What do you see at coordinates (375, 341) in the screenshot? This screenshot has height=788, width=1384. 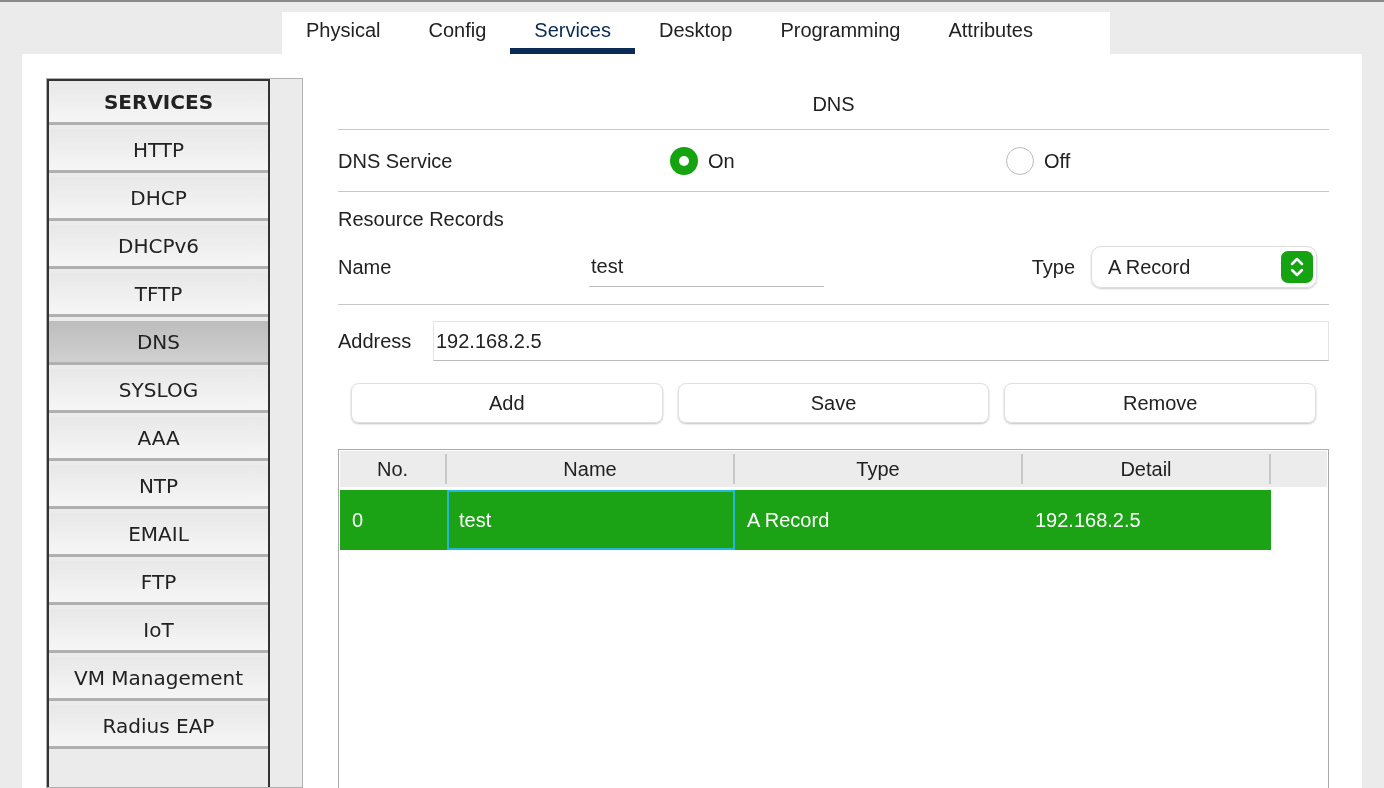 I see `field-label: Address` at bounding box center [375, 341].